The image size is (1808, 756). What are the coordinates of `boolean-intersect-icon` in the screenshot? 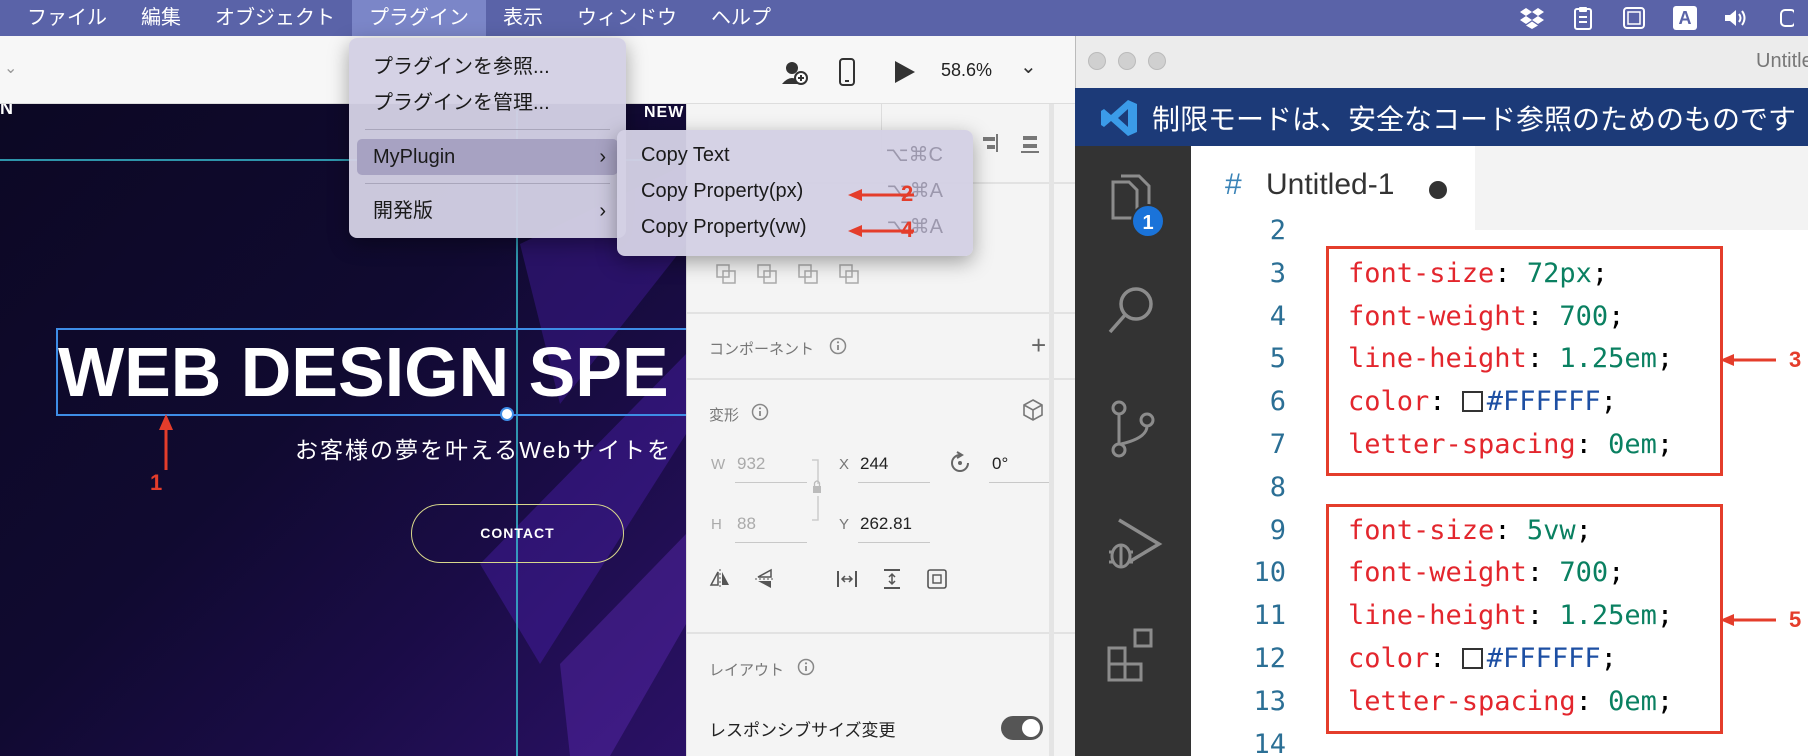 It's located at (808, 274).